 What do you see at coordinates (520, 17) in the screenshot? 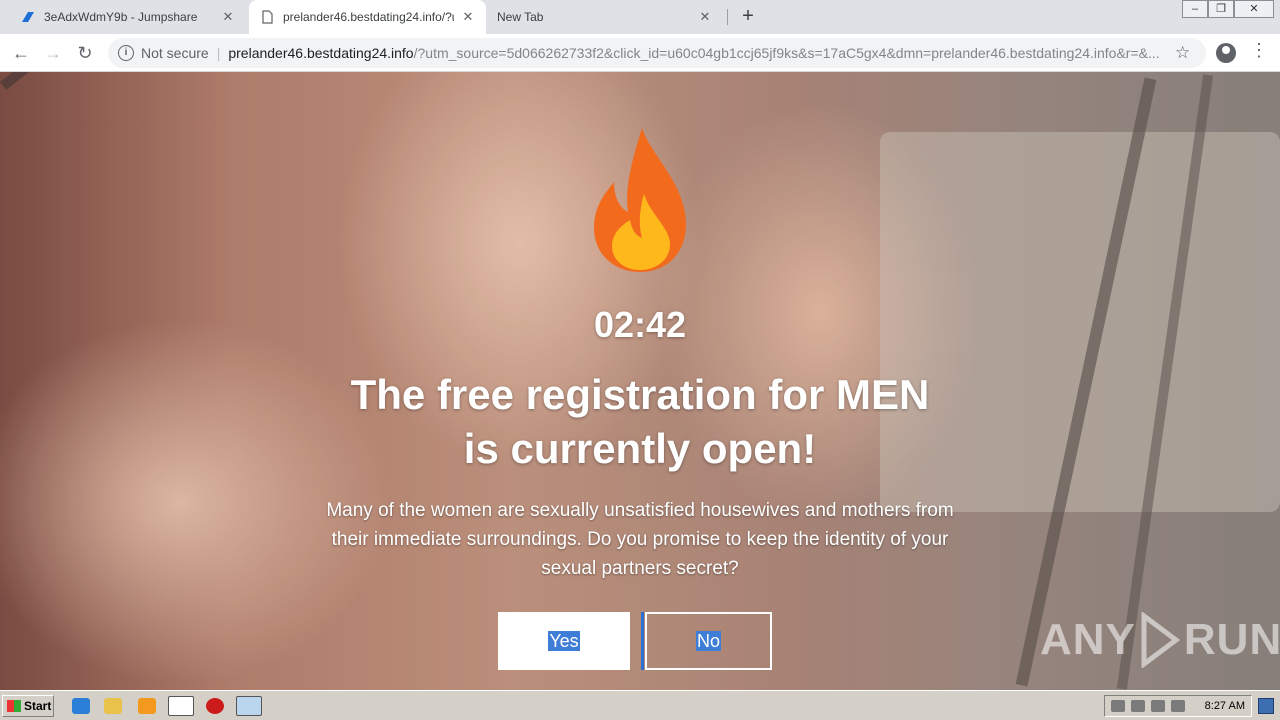
I see `tab-title: New Tab` at bounding box center [520, 17].